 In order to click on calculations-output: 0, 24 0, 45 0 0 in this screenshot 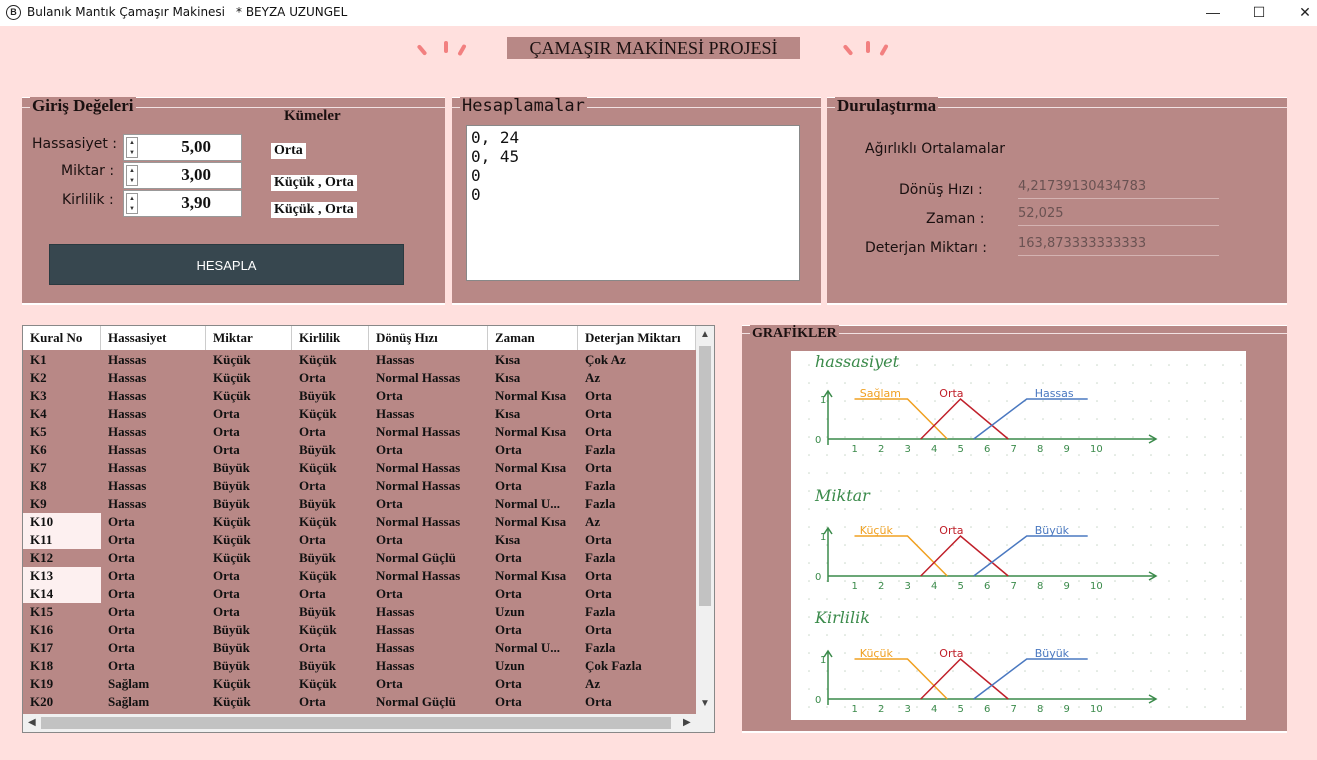, I will do `click(633, 203)`.